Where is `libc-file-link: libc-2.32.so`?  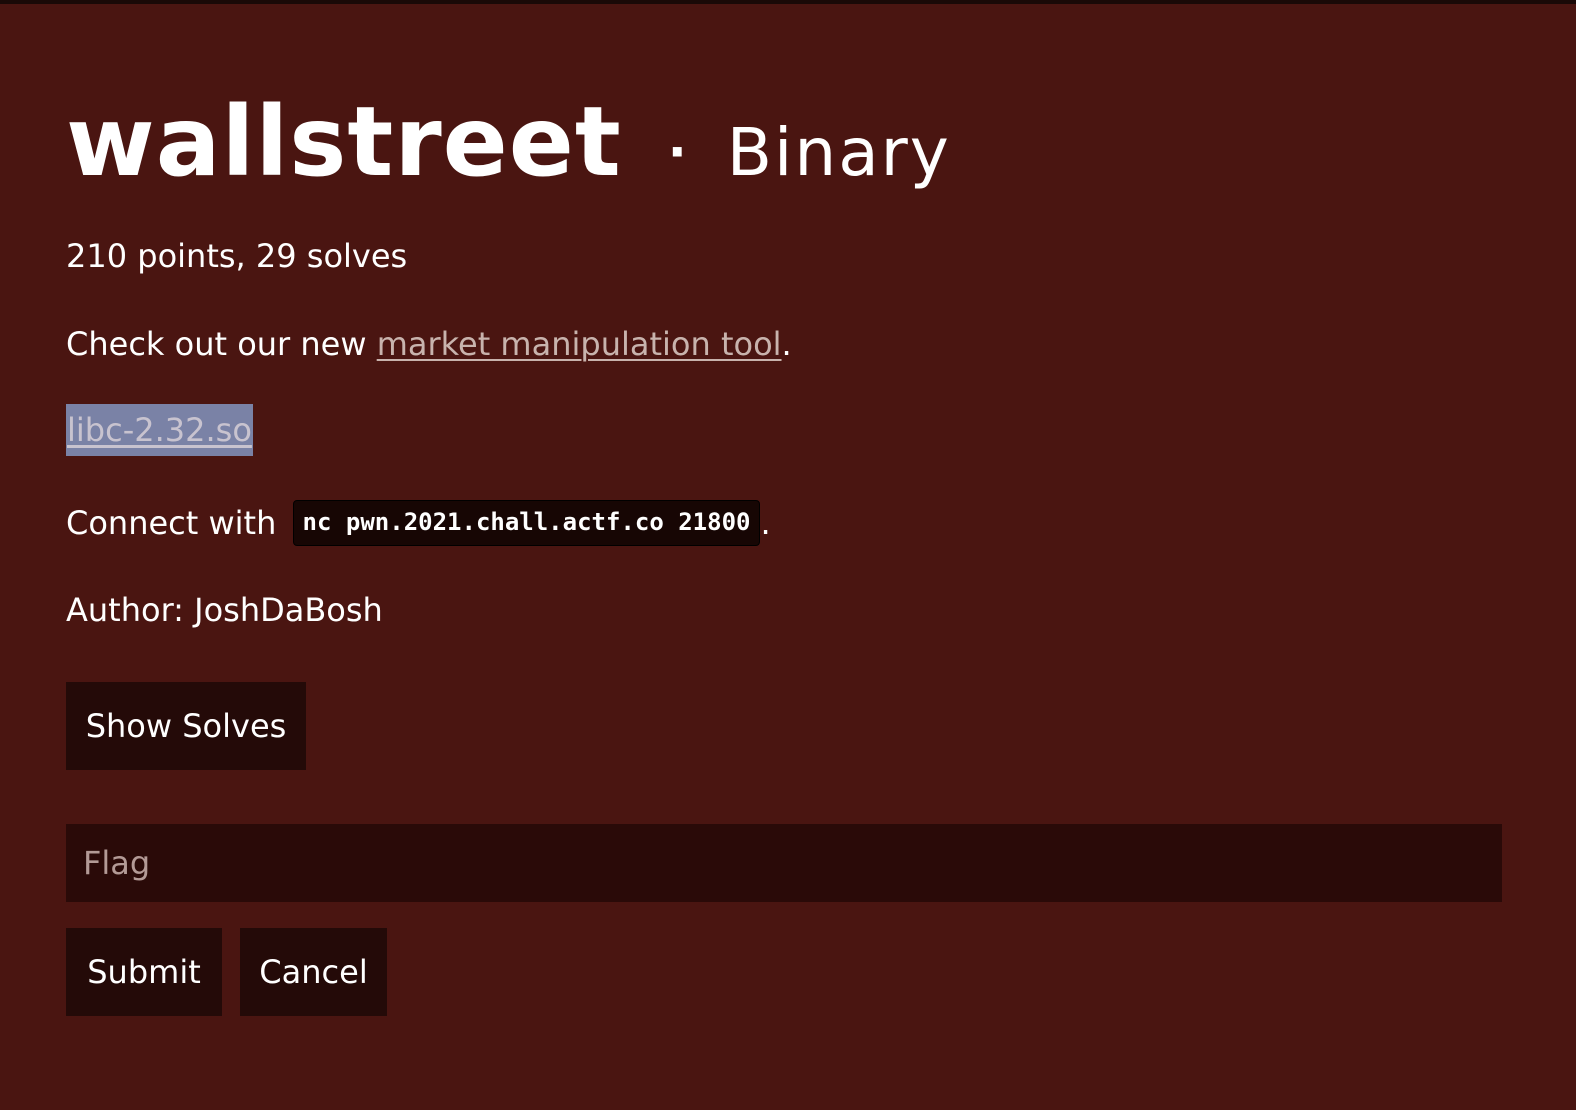
libc-file-link: libc-2.32.so is located at coordinates (159, 430).